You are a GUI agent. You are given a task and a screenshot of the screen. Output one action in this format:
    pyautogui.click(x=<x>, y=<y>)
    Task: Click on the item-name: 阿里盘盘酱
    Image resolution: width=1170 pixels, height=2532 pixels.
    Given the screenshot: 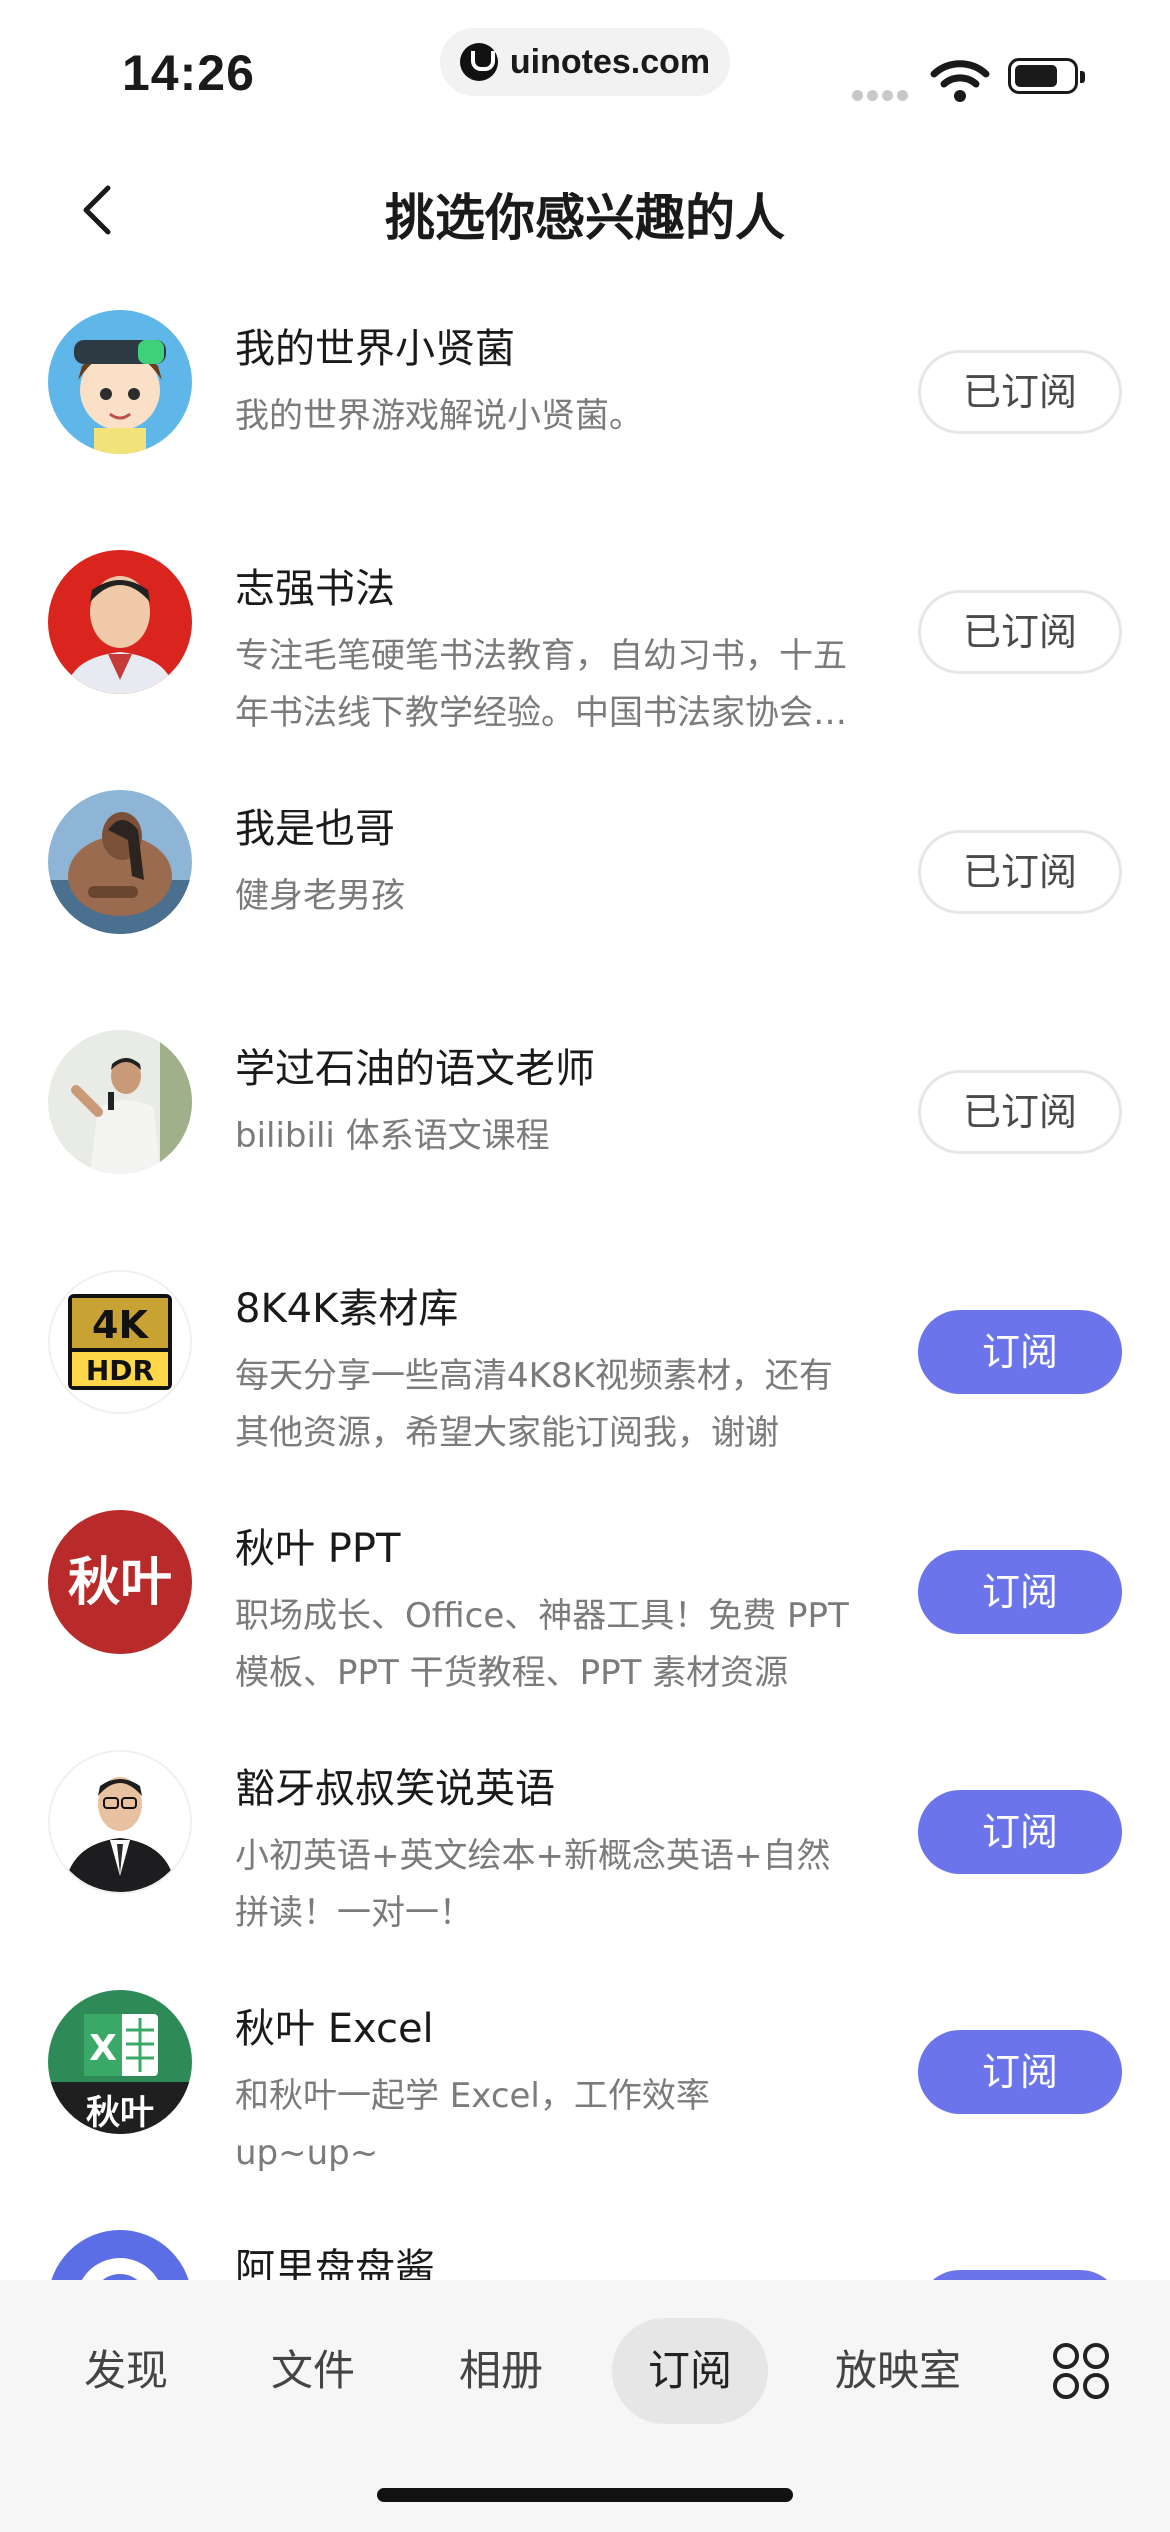 What is the action you would take?
    pyautogui.click(x=335, y=2263)
    